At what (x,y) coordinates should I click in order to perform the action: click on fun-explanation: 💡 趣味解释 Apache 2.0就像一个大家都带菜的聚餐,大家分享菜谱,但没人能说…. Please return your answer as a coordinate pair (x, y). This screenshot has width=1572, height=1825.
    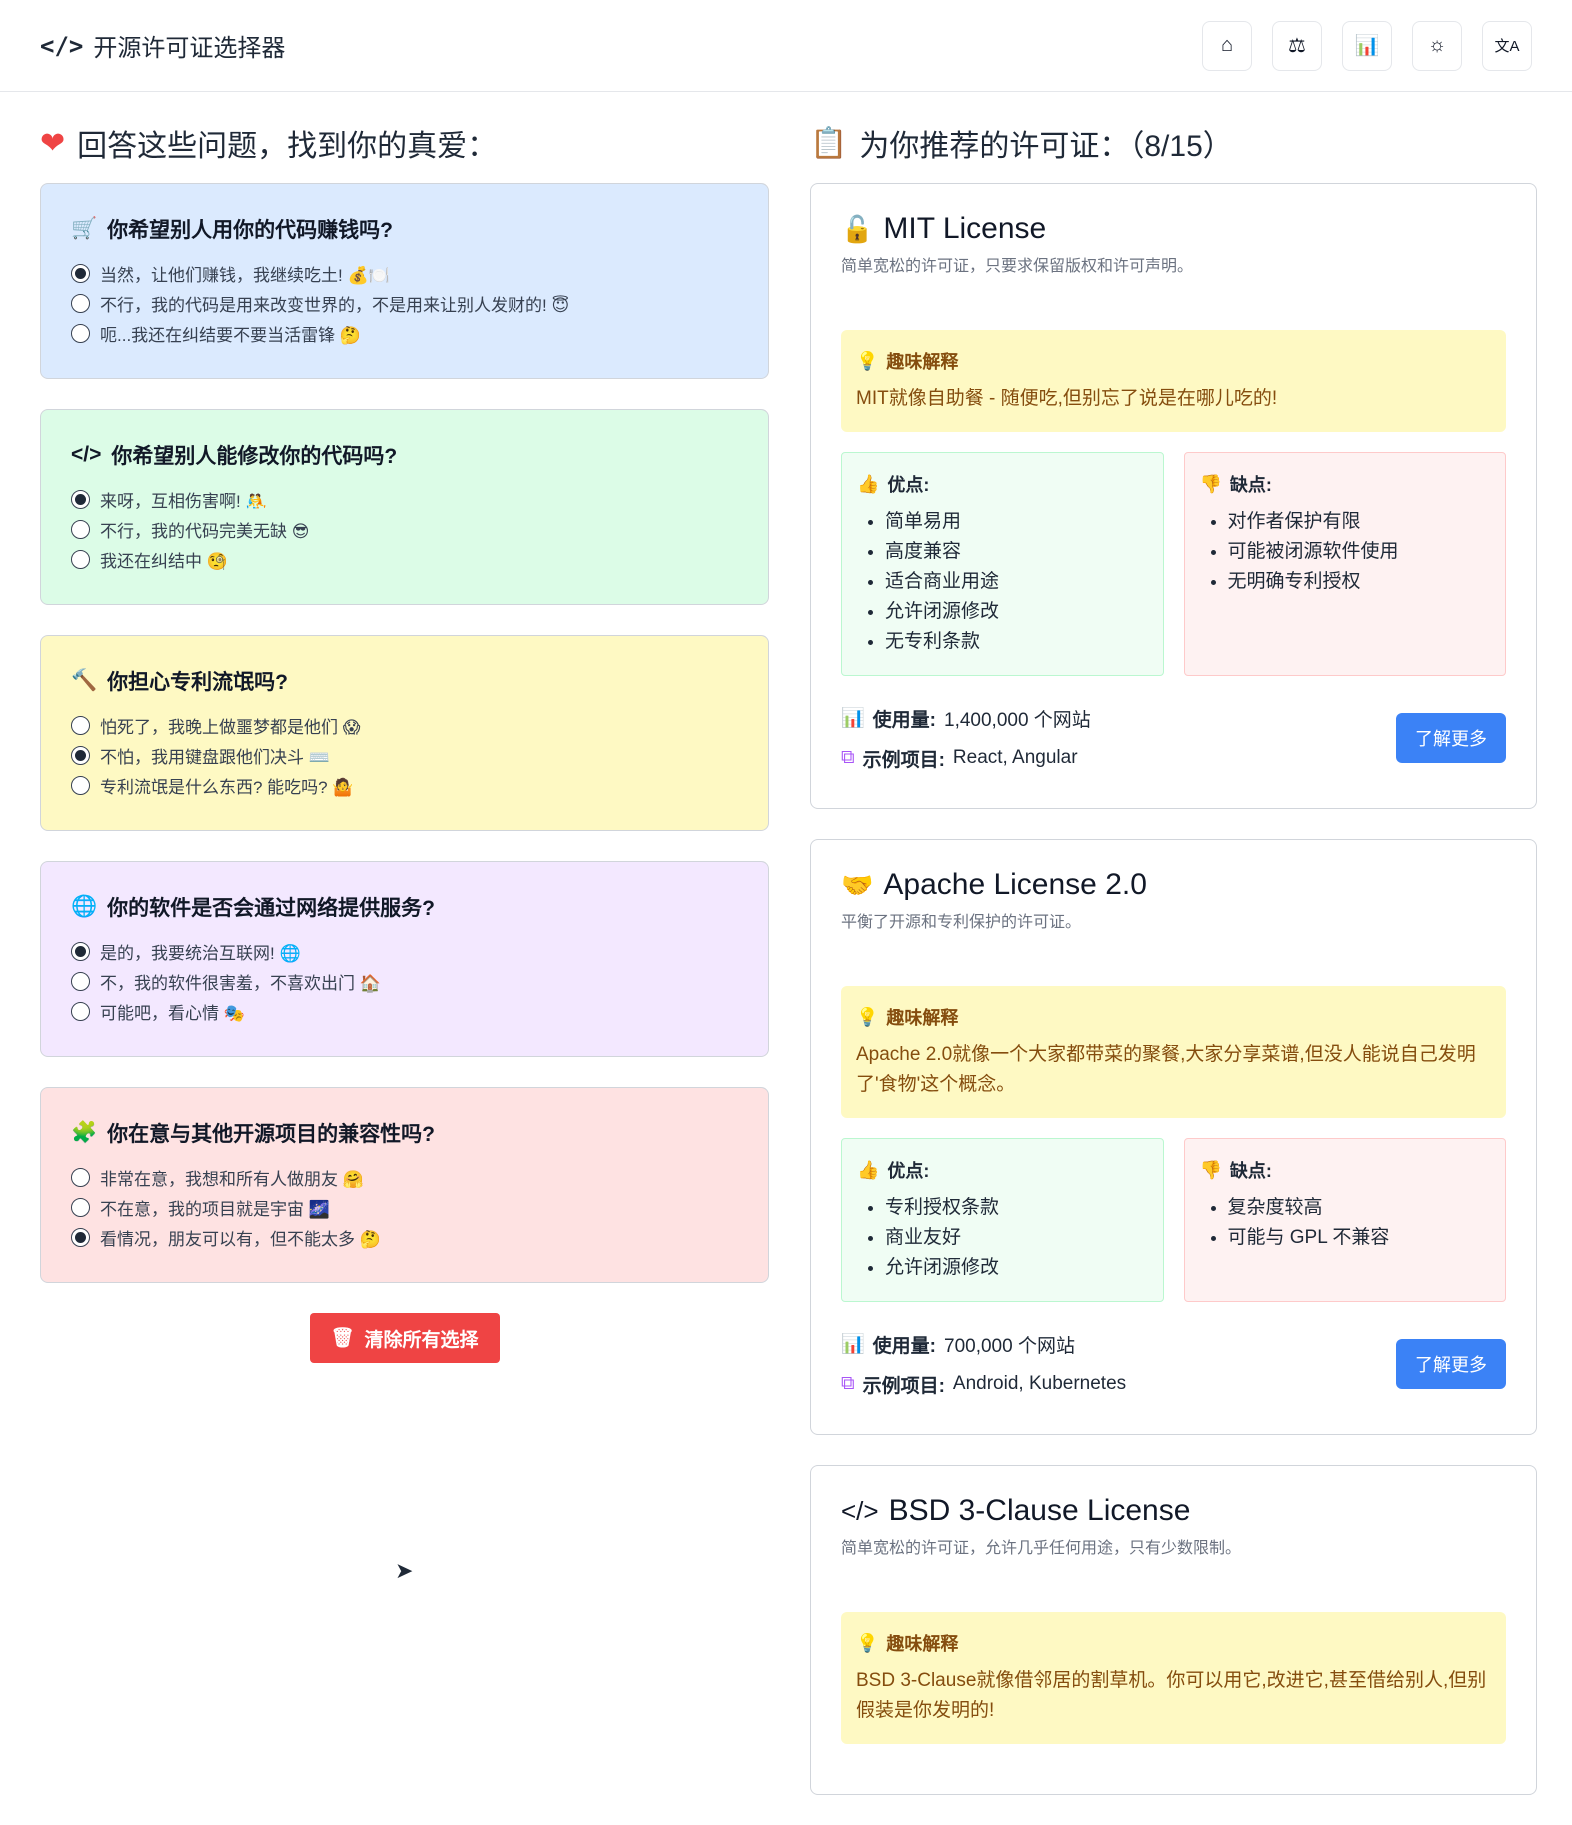
    Looking at the image, I should click on (1173, 1052).